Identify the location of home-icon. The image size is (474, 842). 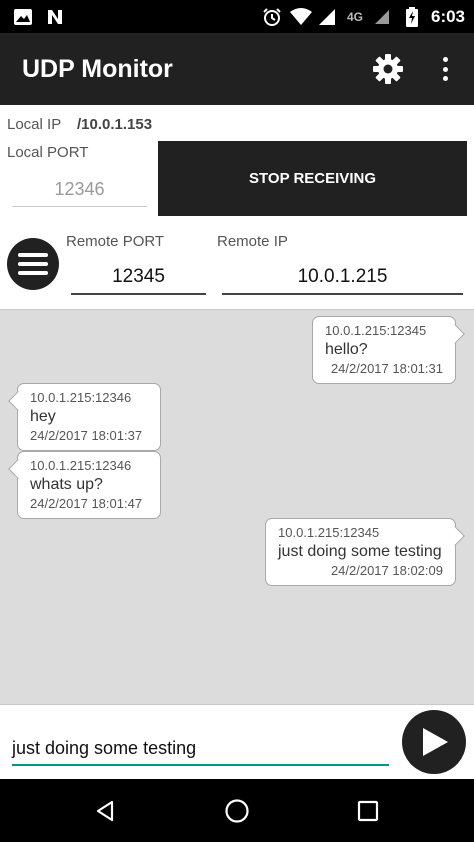
(237, 811).